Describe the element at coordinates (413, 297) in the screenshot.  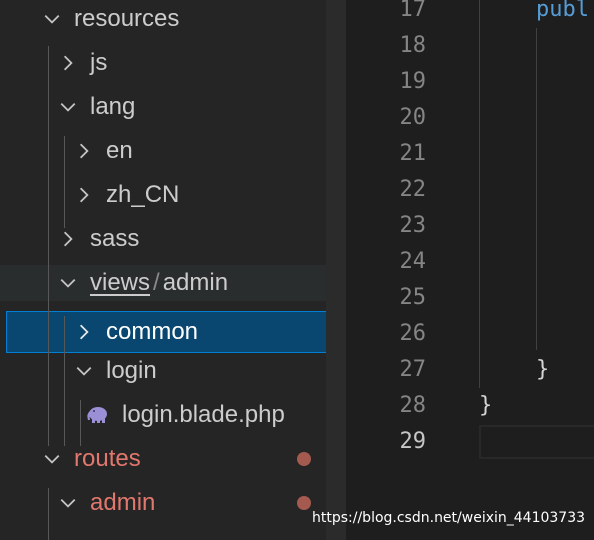
I see `line-number: 25` at that location.